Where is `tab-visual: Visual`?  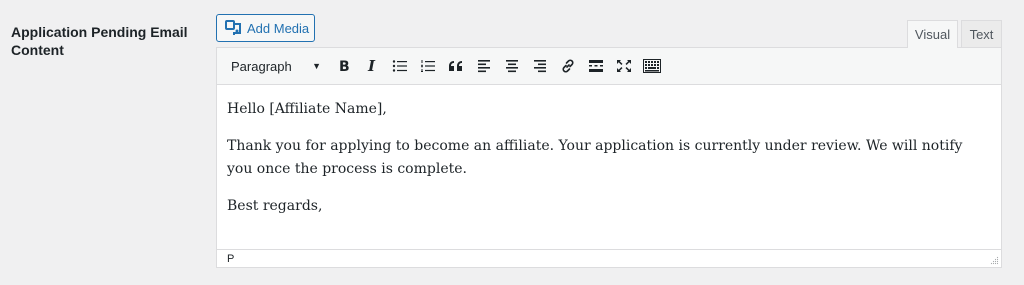
tab-visual: Visual is located at coordinates (932, 34).